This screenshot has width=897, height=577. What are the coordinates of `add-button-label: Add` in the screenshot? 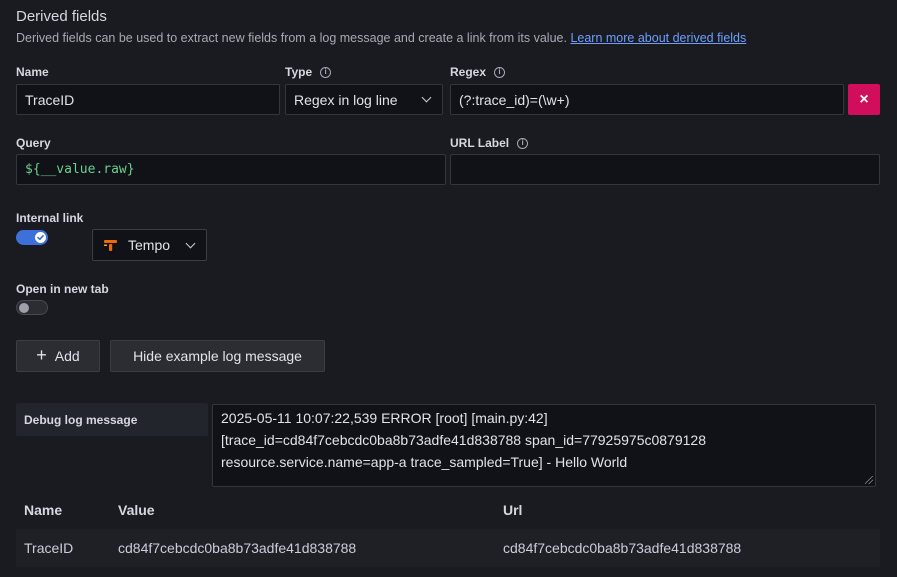 It's located at (67, 356).